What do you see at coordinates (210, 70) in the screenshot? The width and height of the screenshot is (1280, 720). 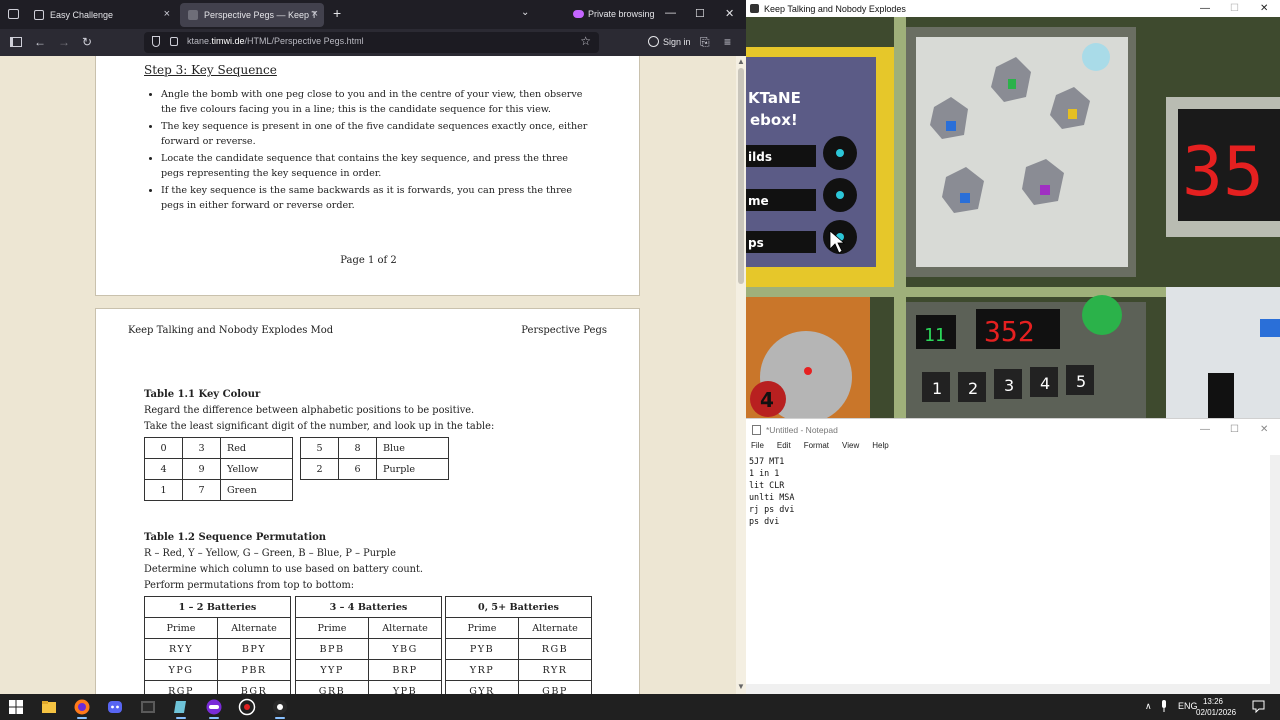 I see `step-title: Step 3: Key Sequence` at bounding box center [210, 70].